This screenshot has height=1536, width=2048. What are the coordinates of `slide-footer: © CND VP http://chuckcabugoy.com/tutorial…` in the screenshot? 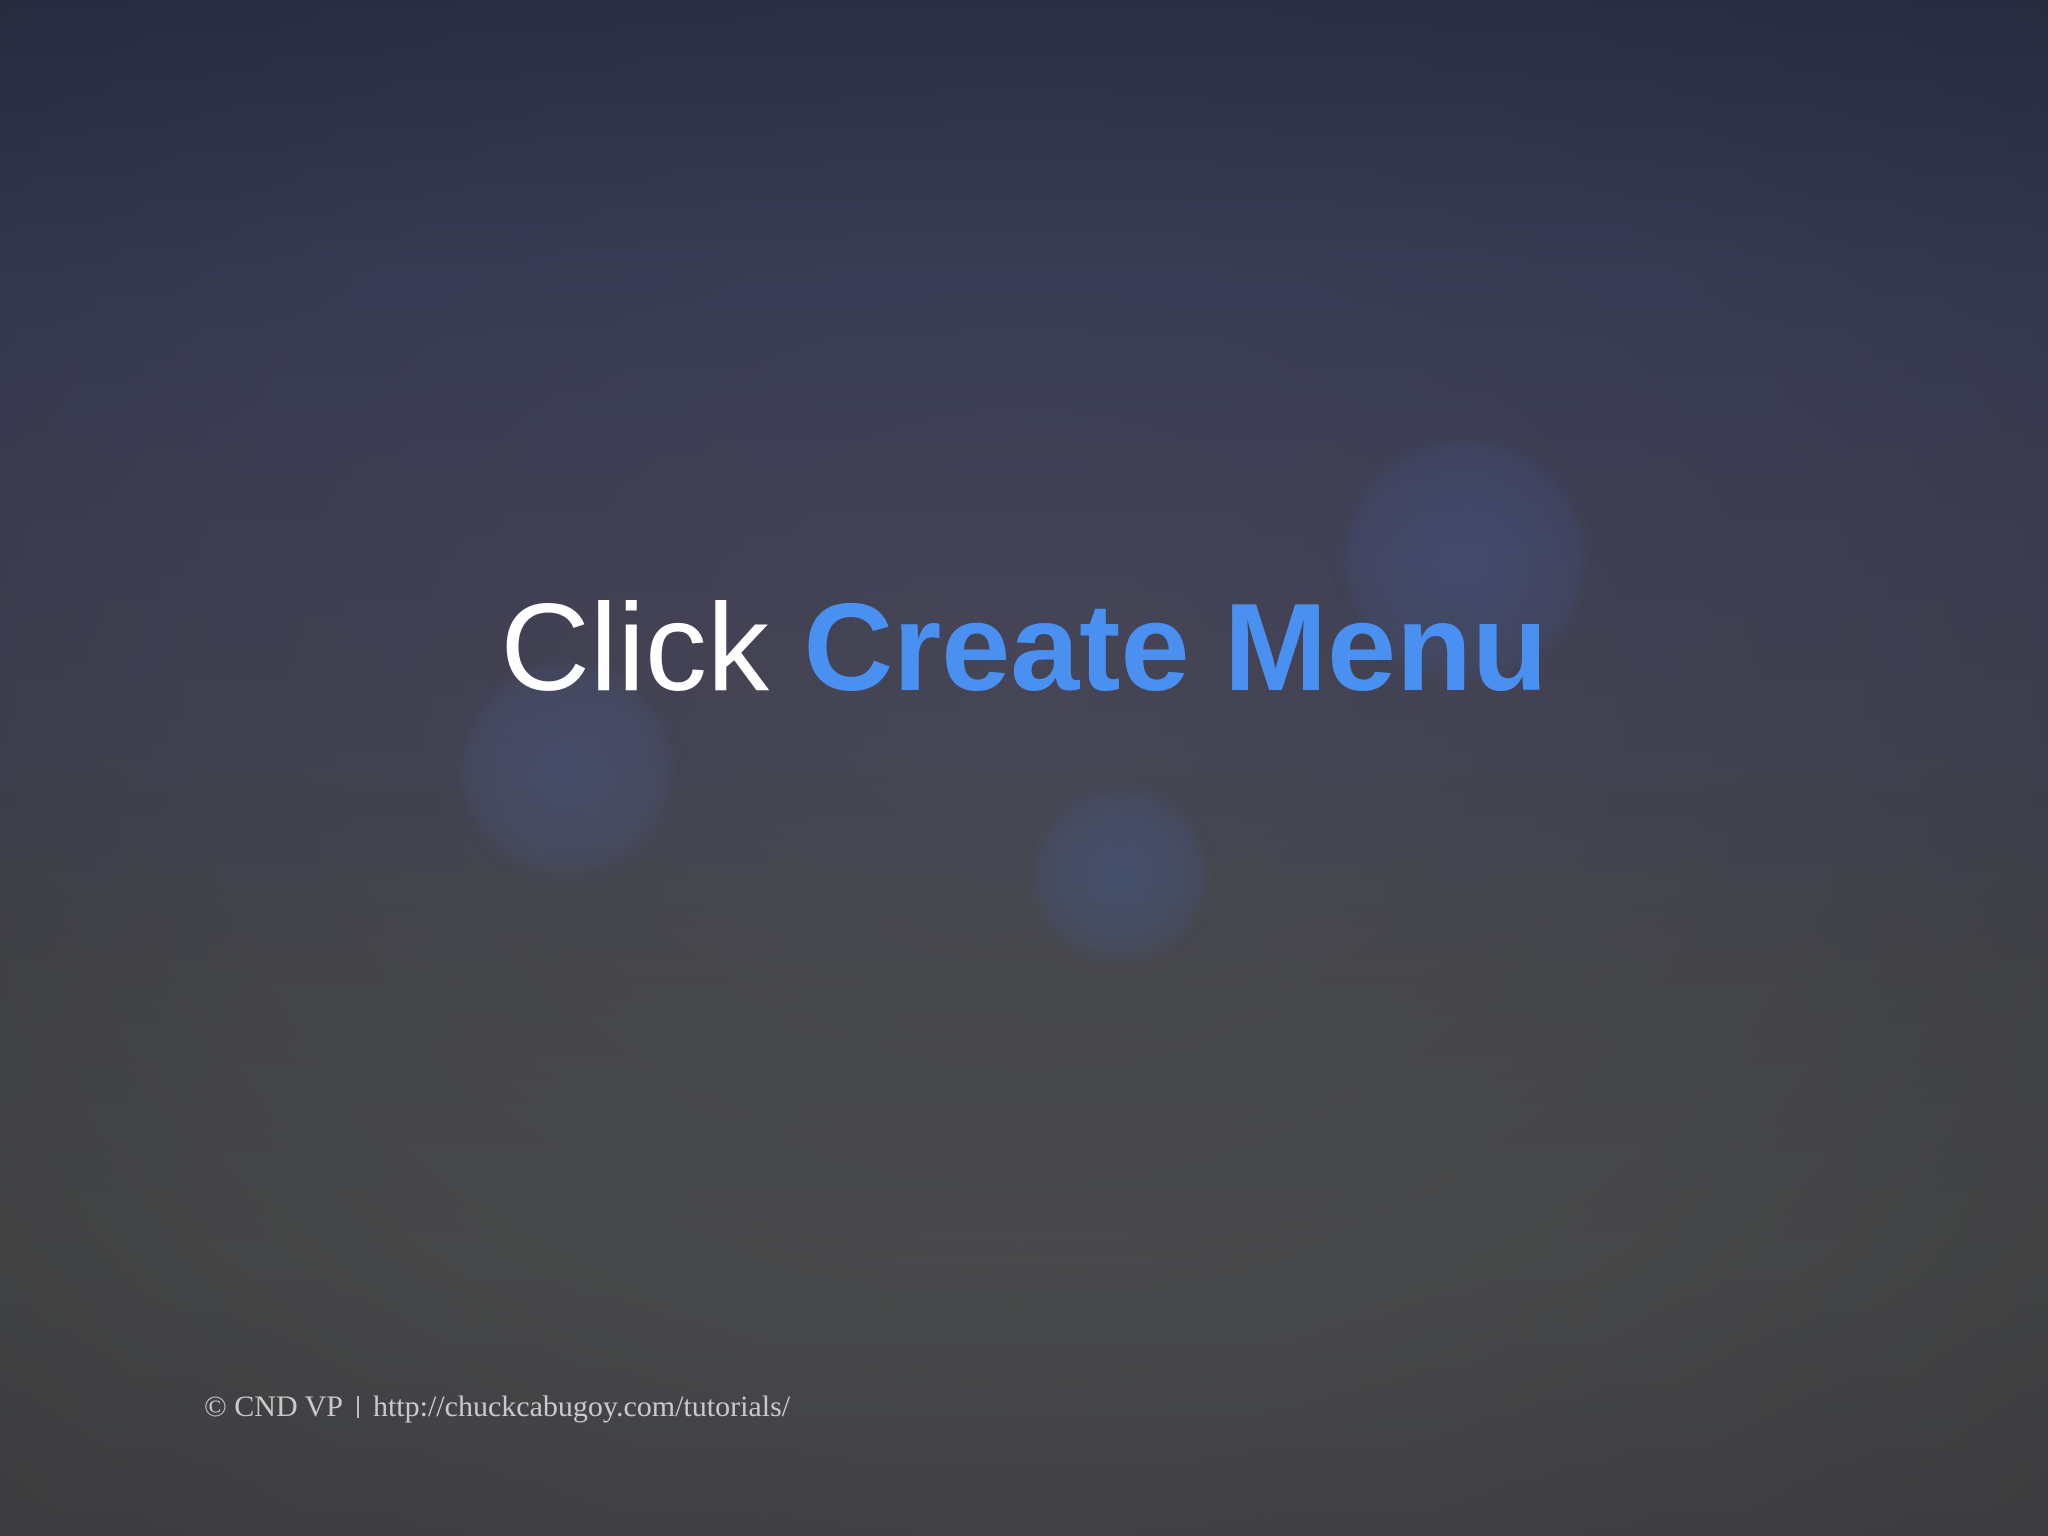 It's located at (497, 1407).